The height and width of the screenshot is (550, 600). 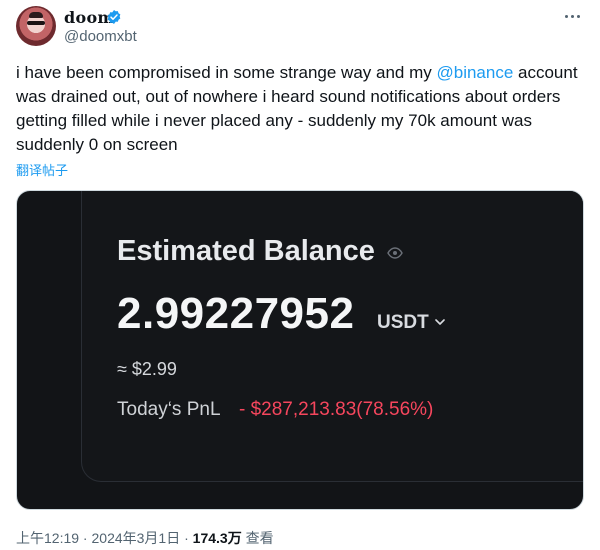 I want to click on balance-value: 2.99227952, so click(x=236, y=313).